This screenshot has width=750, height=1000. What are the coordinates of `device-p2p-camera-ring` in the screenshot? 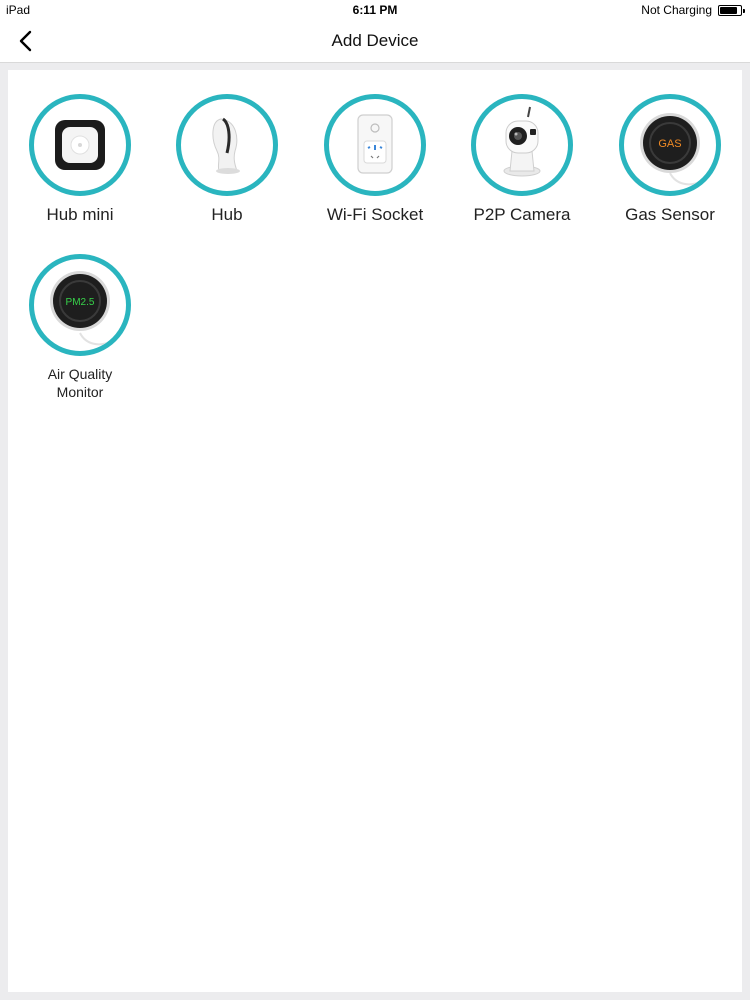 It's located at (522, 145).